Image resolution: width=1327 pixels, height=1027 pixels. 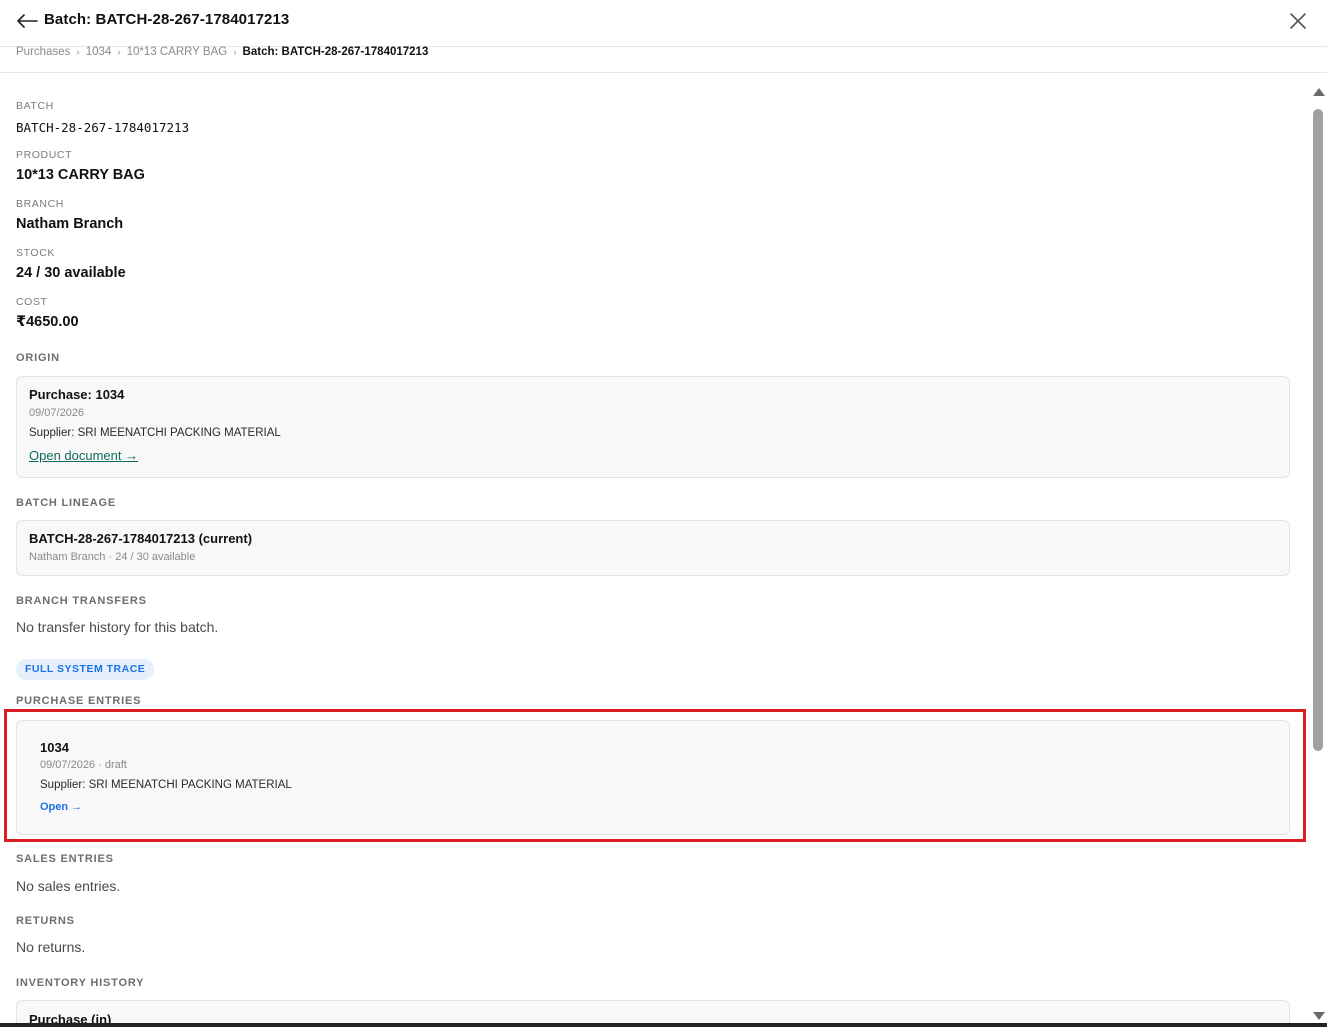 I want to click on close-button, so click(x=1298, y=21).